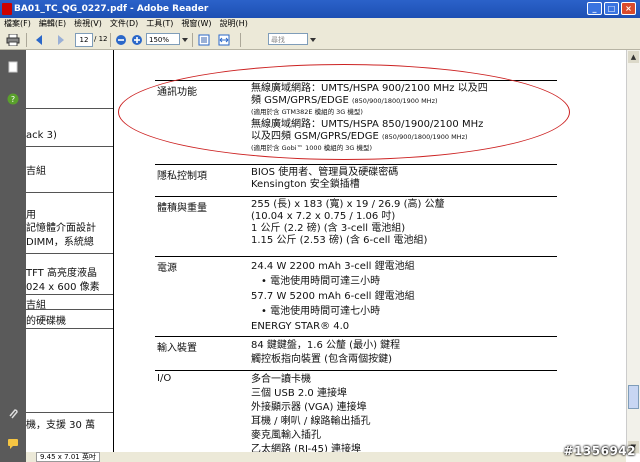 This screenshot has height=462, width=640. I want to click on maximize-button: □, so click(611, 8).